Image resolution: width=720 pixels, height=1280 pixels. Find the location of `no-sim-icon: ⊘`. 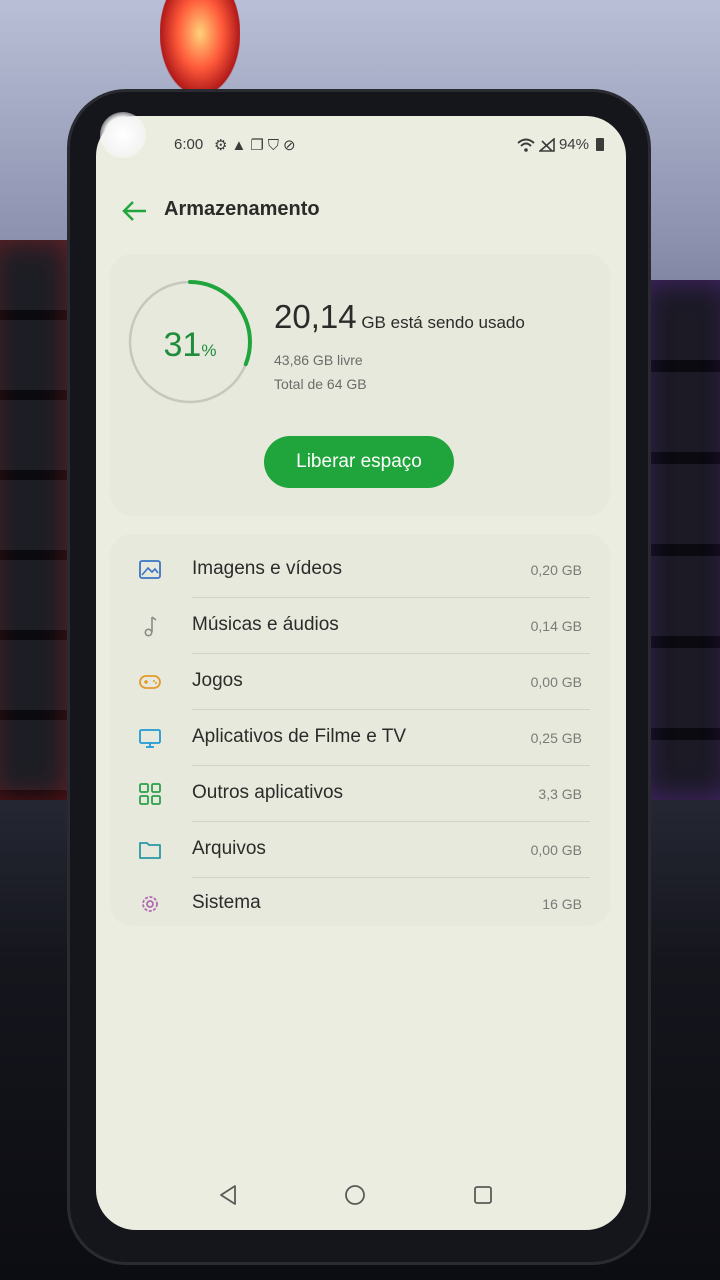

no-sim-icon: ⊘ is located at coordinates (291, 145).